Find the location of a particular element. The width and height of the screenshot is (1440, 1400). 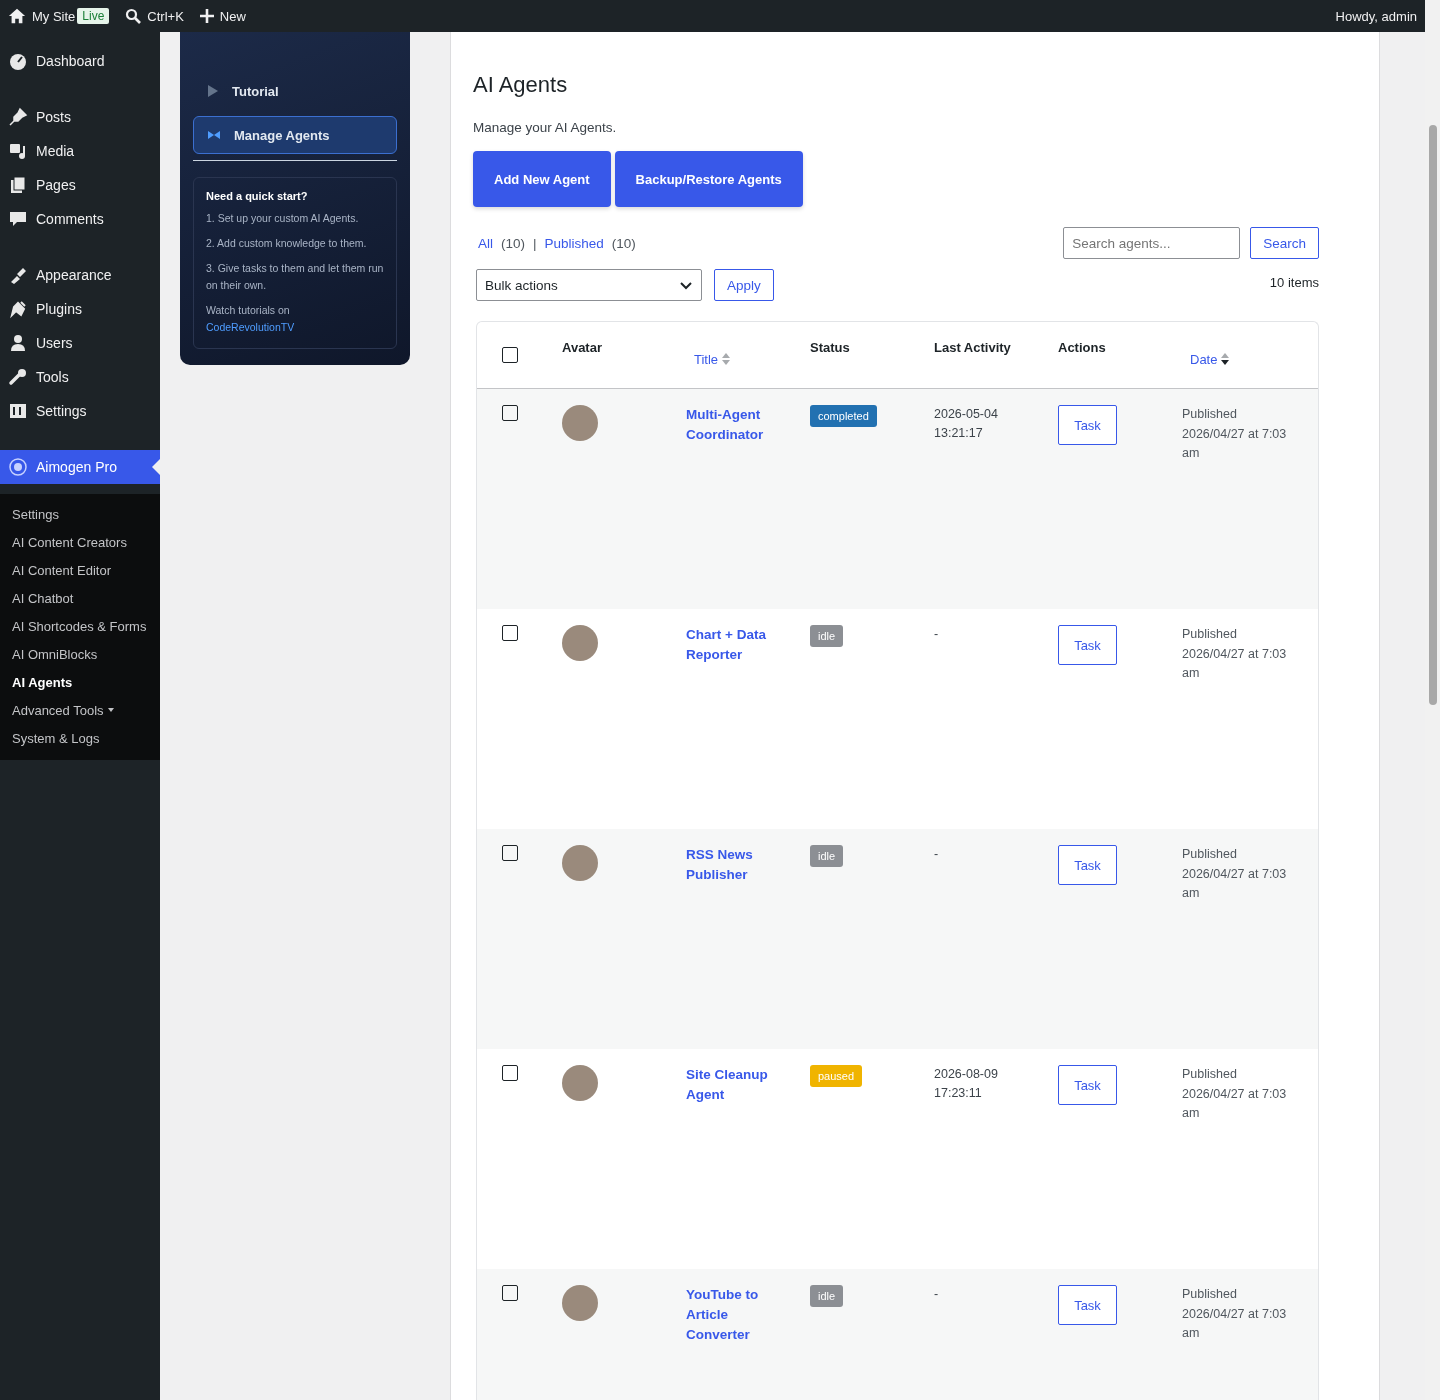

new-link: New is located at coordinates (232, 16).